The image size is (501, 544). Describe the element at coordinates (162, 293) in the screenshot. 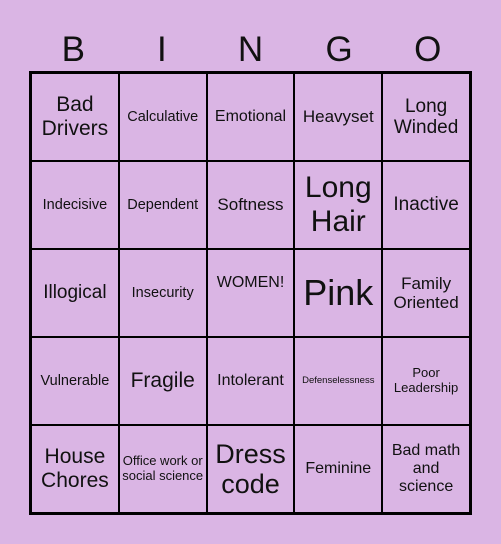

I see `bingo-cell: Insecurity` at that location.